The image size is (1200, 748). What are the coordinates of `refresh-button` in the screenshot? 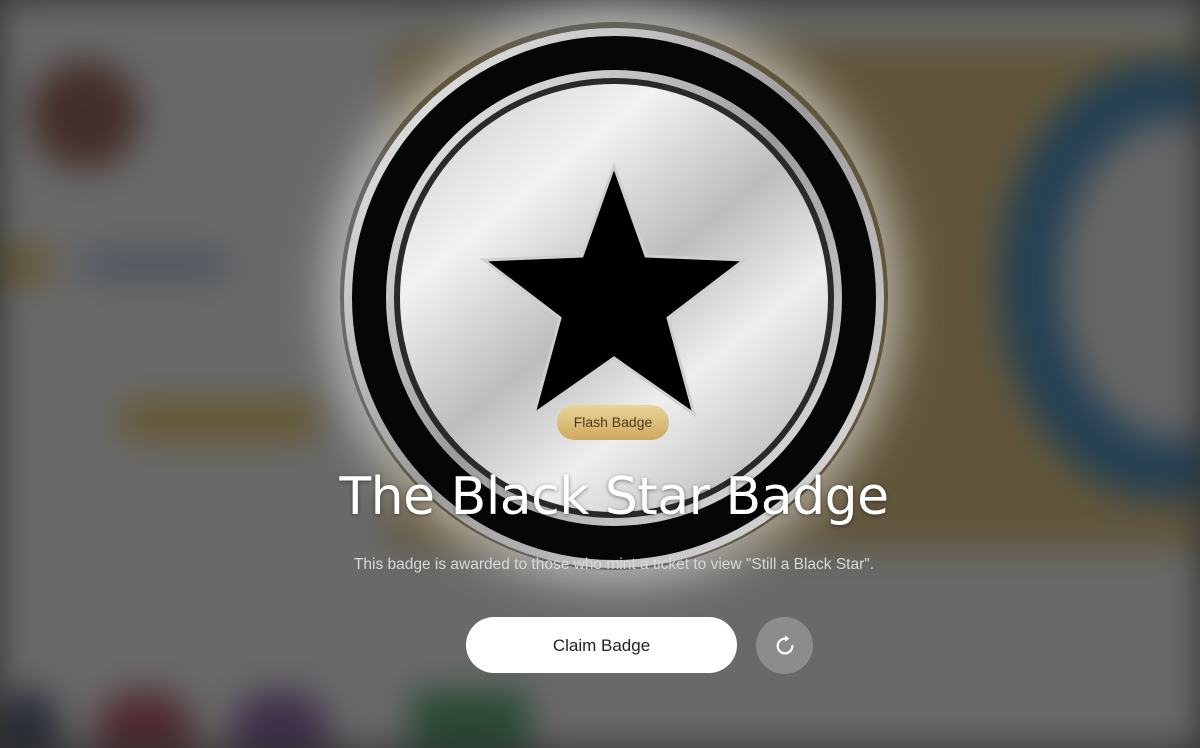 It's located at (784, 645).